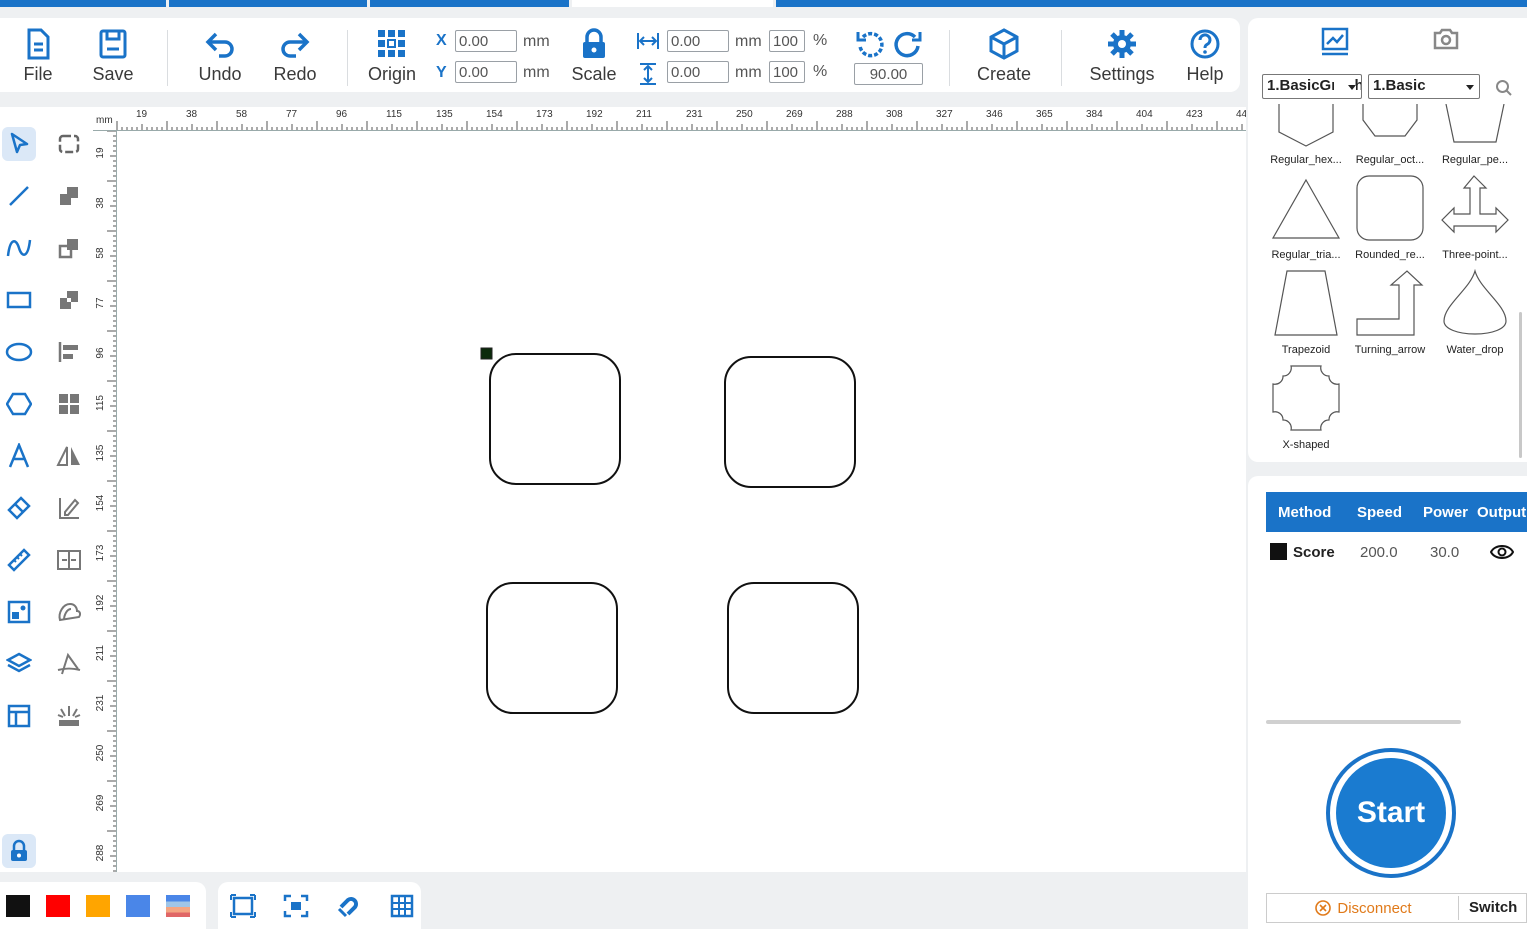  Describe the element at coordinates (698, 72) in the screenshot. I see `height-input` at that location.